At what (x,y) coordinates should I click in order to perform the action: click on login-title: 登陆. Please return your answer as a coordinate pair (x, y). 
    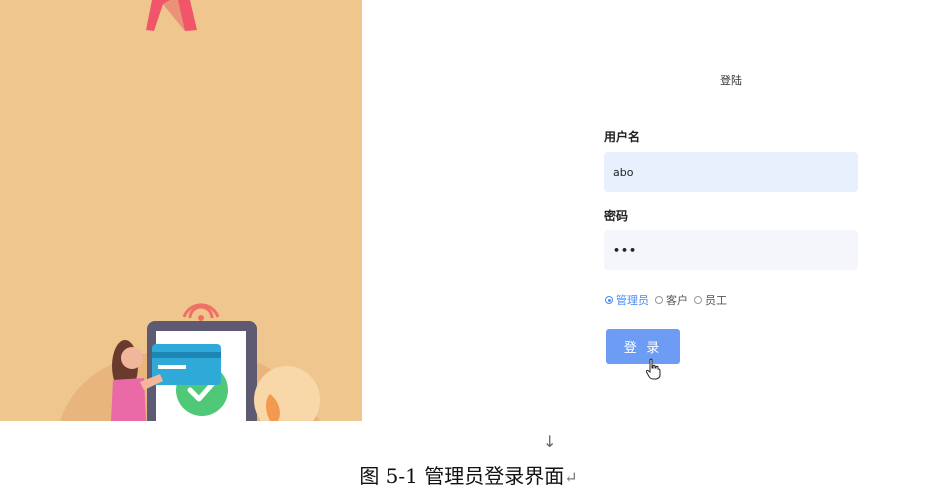
    Looking at the image, I should click on (731, 80).